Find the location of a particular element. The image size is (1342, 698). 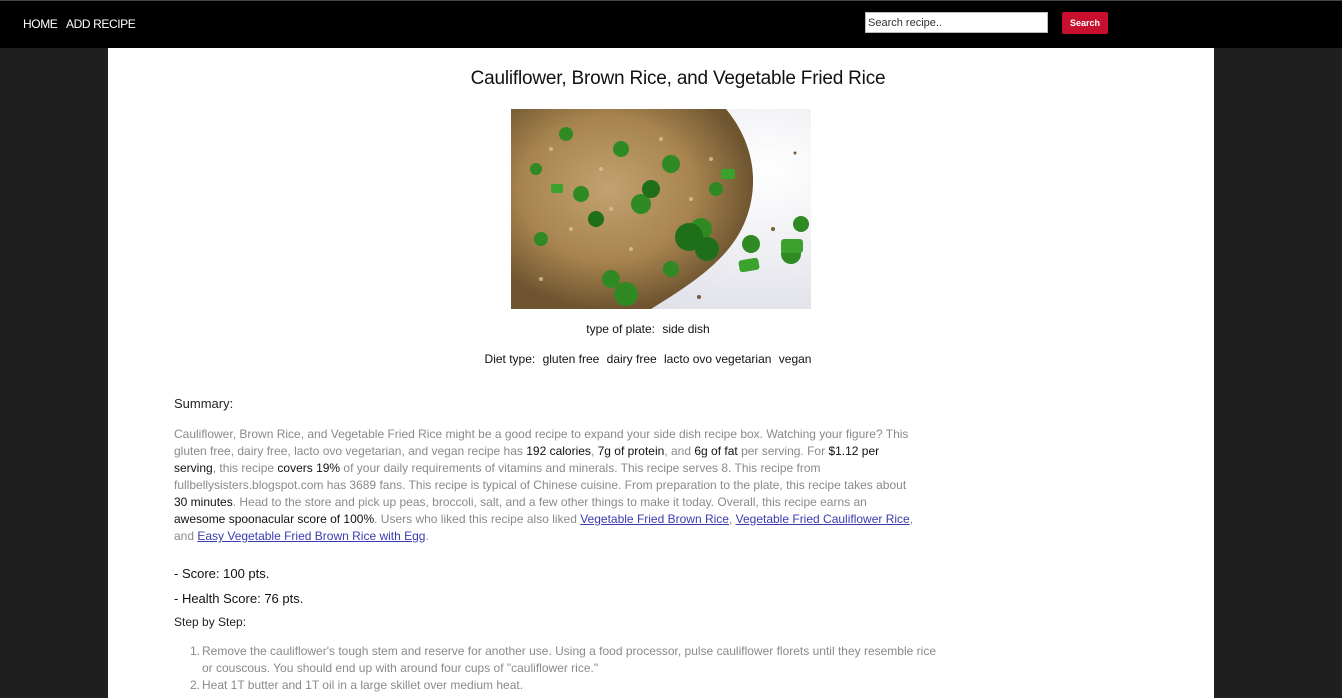

diet-tag: lacto ovo vegetarian is located at coordinates (718, 359).